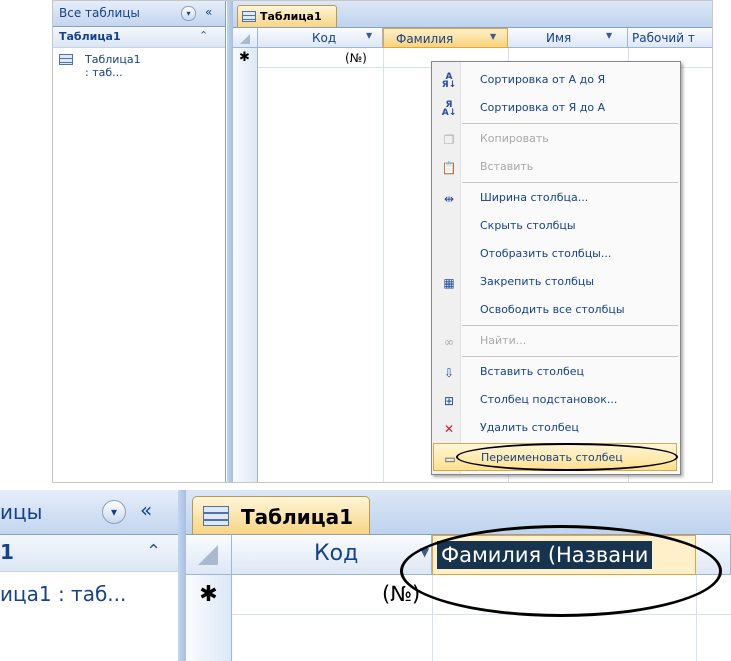 The width and height of the screenshot is (731, 661). I want to click on column-width-icon: ⇹, so click(449, 199).